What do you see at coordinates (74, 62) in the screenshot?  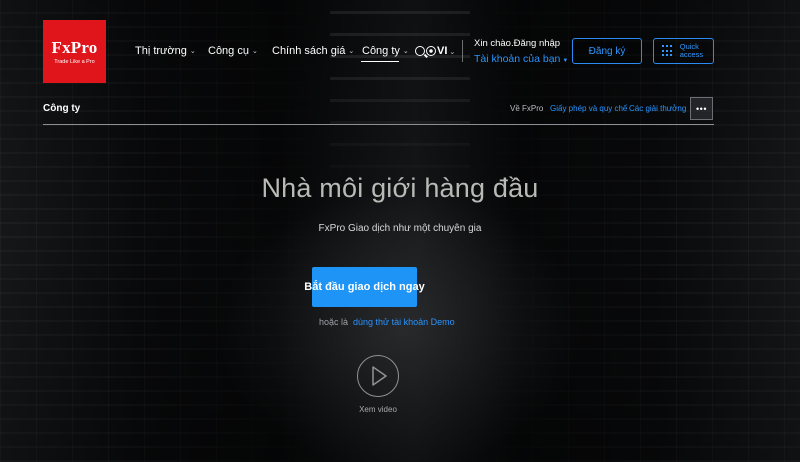 I see `logo-tagline: Trade Like a Pro` at bounding box center [74, 62].